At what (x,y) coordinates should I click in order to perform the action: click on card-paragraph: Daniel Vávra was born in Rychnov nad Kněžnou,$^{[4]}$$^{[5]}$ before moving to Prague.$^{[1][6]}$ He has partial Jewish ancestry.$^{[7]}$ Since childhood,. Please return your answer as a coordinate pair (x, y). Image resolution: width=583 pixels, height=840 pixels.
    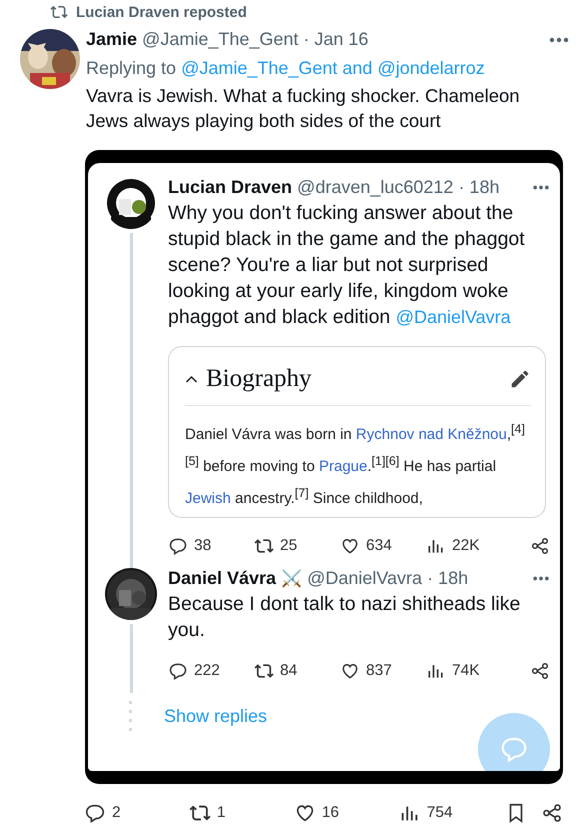
    Looking at the image, I should click on (355, 465).